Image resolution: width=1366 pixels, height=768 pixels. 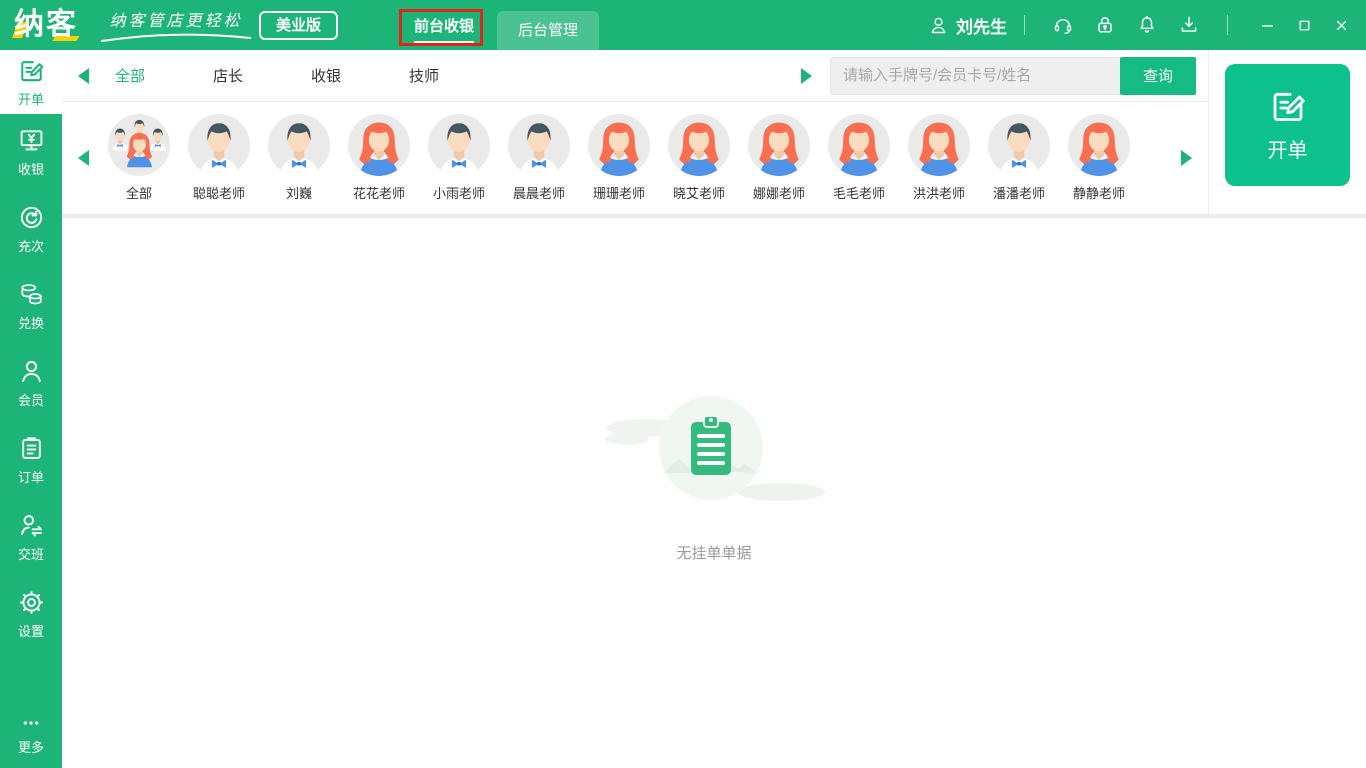 What do you see at coordinates (1227, 25) in the screenshot?
I see `header-divider` at bounding box center [1227, 25].